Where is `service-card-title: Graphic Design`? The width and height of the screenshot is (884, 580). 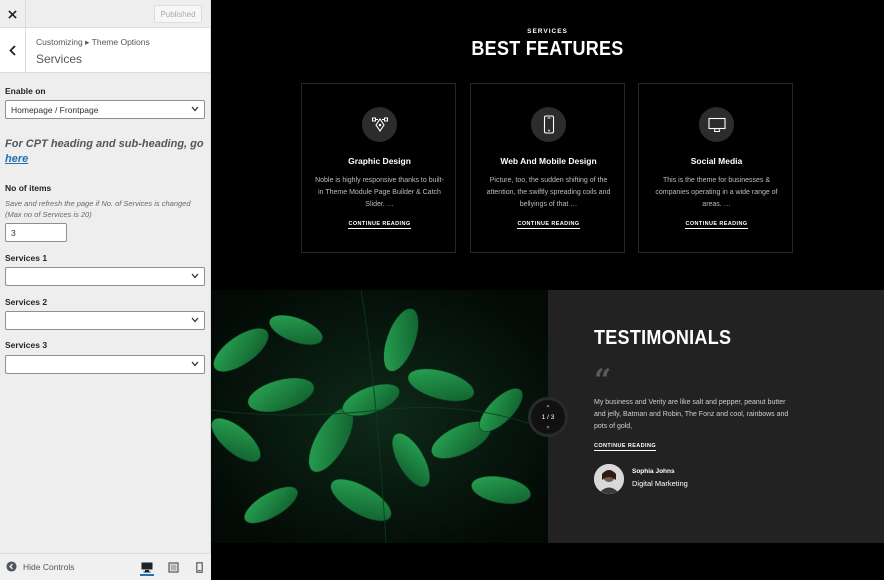 service-card-title: Graphic Design is located at coordinates (379, 161).